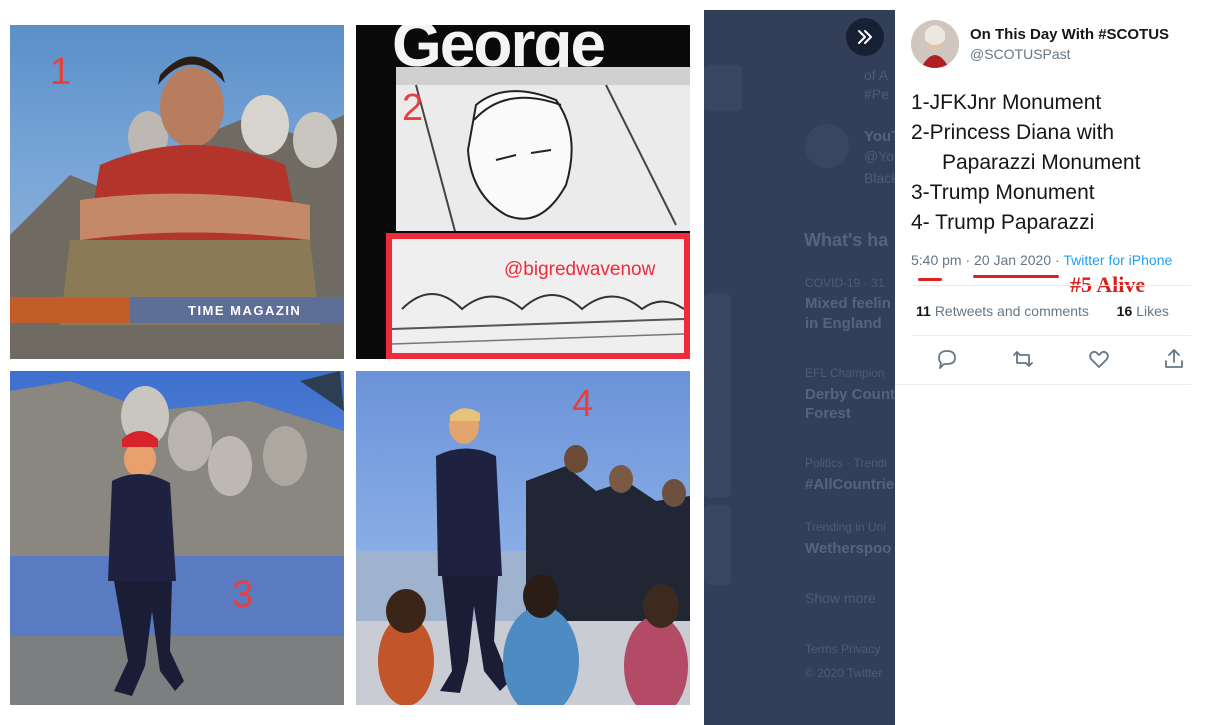 The width and height of the screenshot is (1213, 725). I want to click on share-icon, so click(1174, 358).